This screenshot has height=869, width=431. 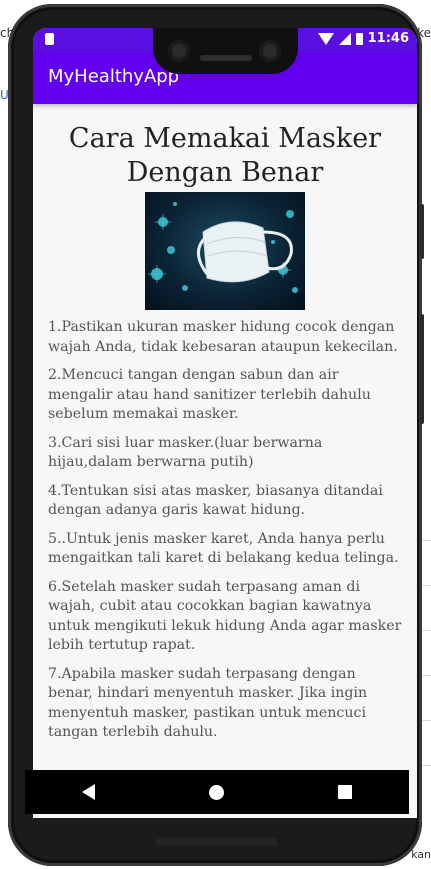 I want to click on home-icon, so click(x=216, y=792).